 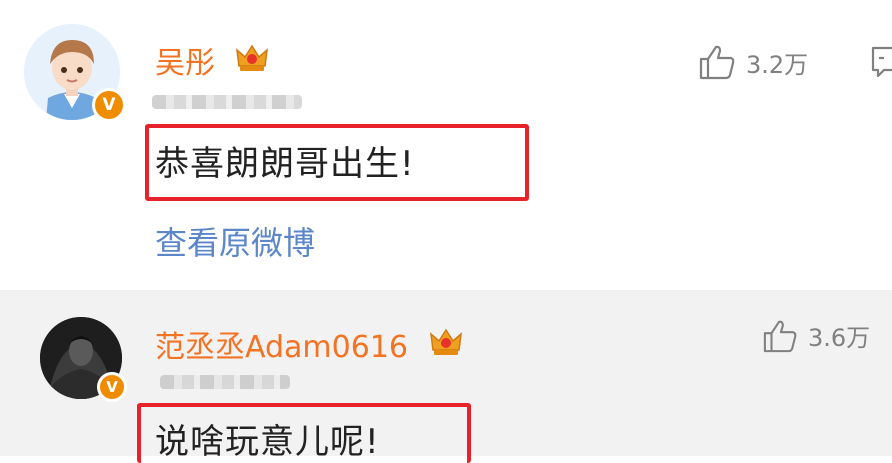 I want to click on like-button: 3.2万, so click(x=753, y=62).